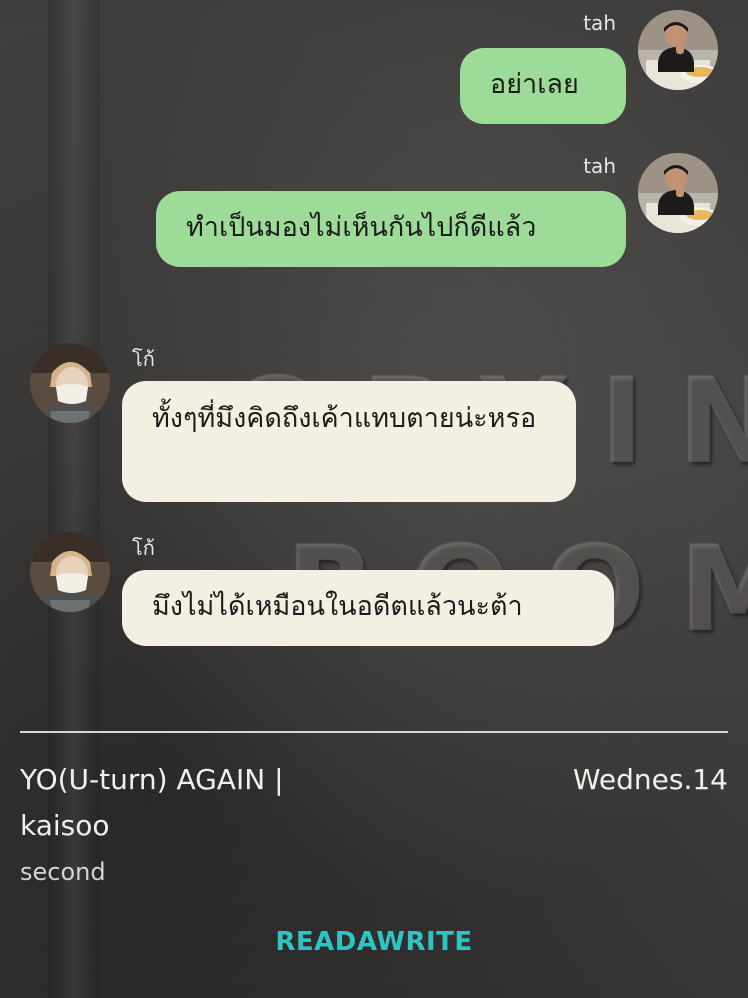  I want to click on readawrite-logo: READAWRITE, so click(374, 942).